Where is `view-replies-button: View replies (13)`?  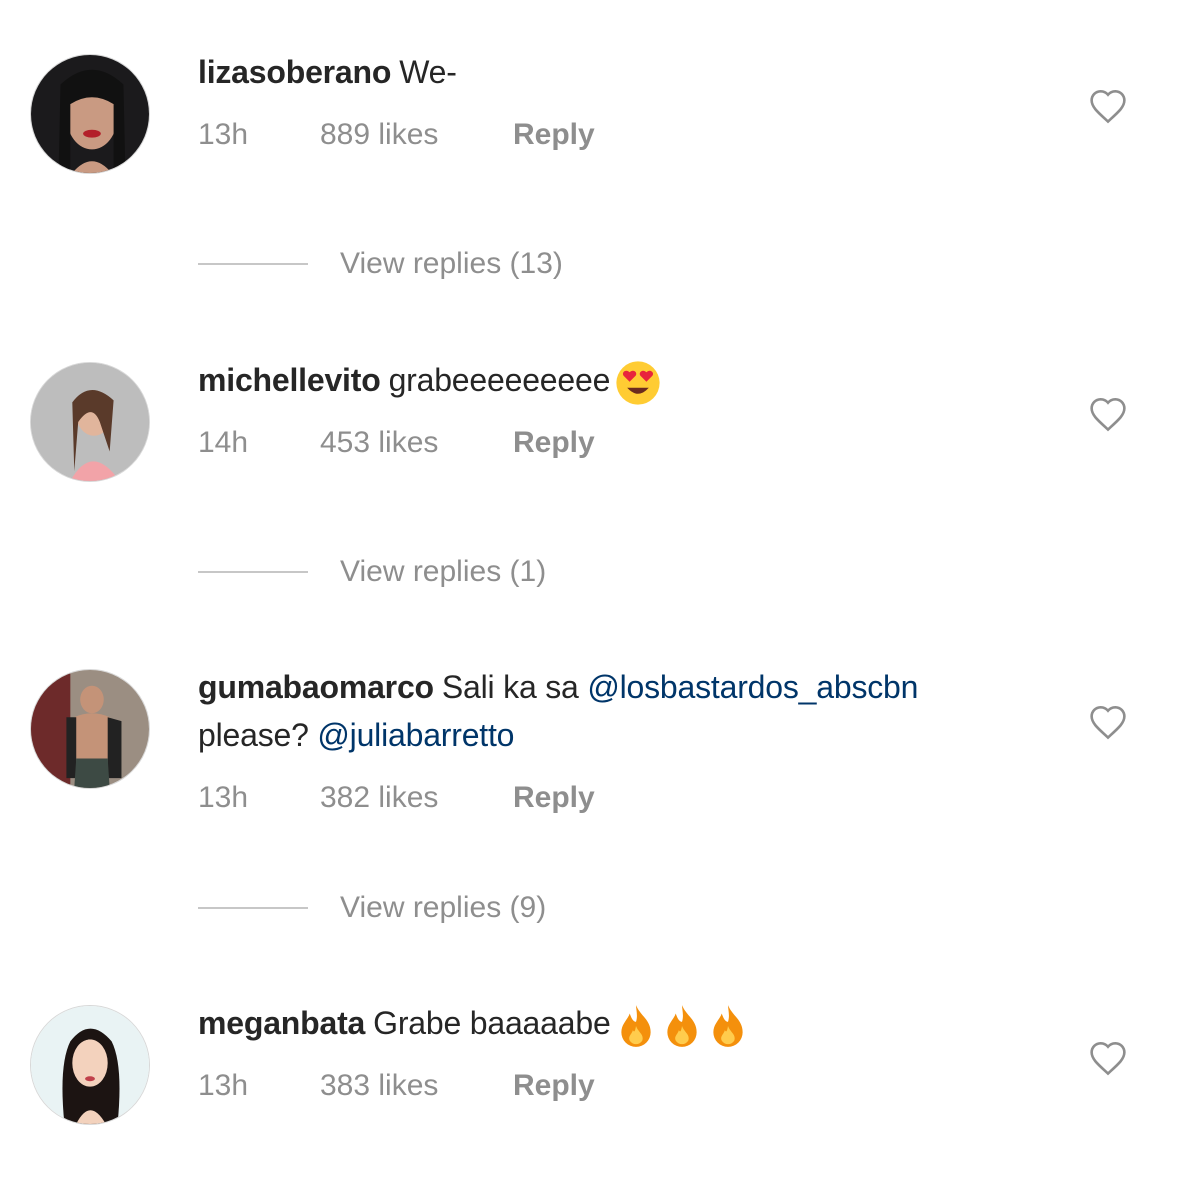
view-replies-button: View replies (13) is located at coordinates (408, 264).